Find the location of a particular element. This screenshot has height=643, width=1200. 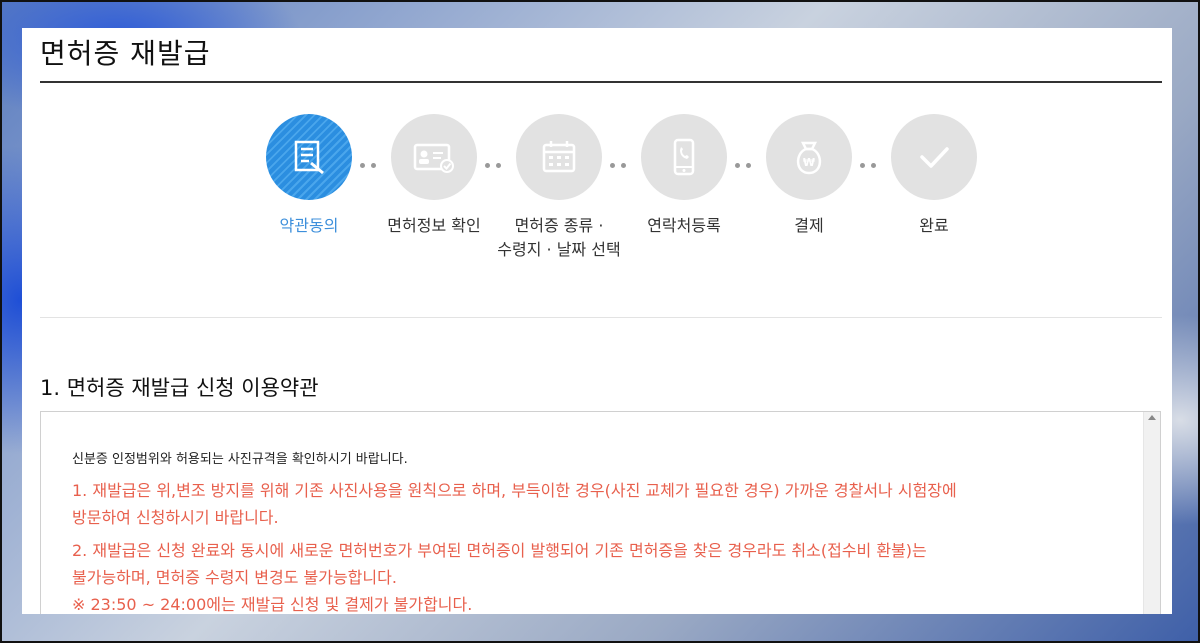

step-complete: 완료 is located at coordinates (934, 176).